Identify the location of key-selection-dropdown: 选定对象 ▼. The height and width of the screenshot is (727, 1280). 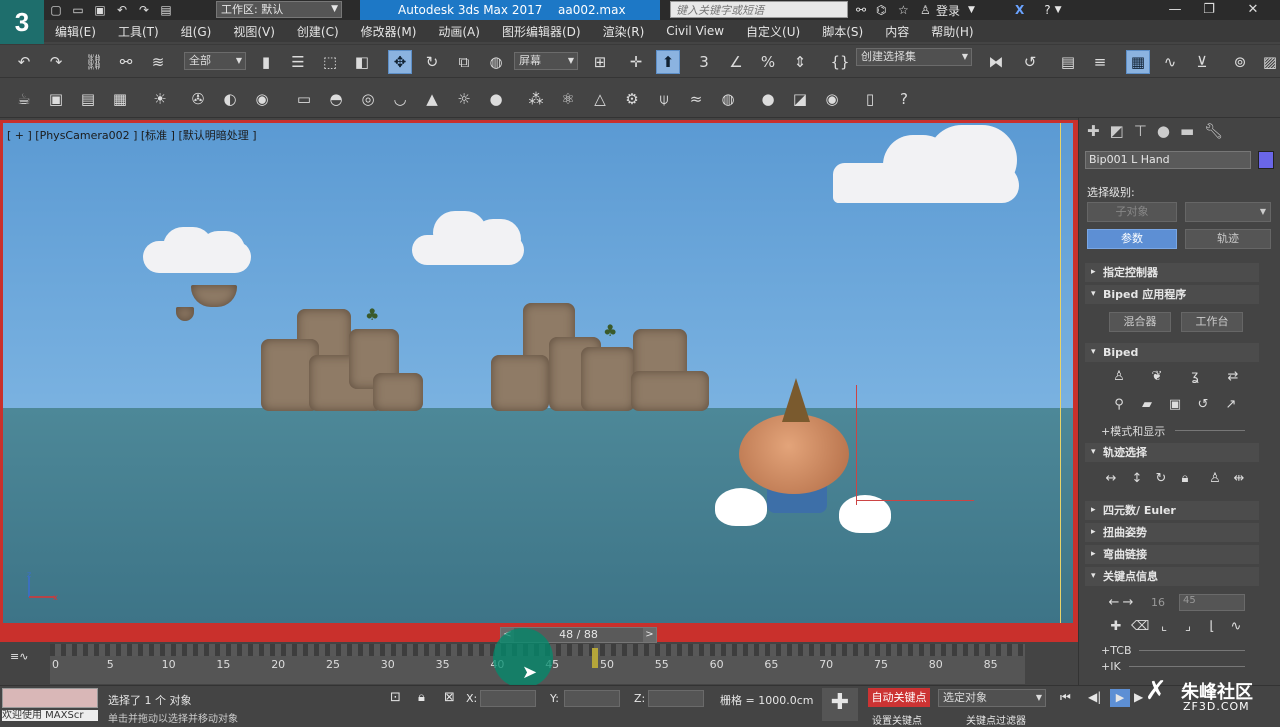
(992, 698).